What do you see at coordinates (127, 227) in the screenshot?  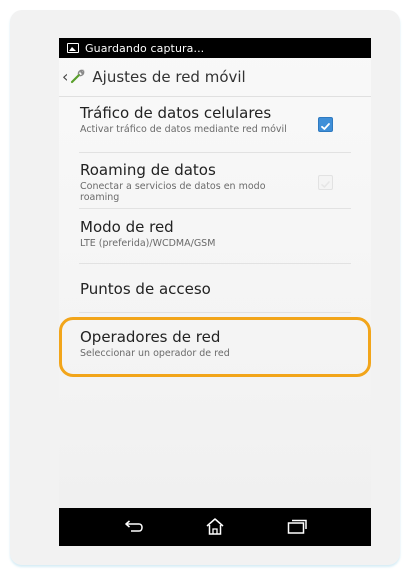 I see `setting-title: Modo de red` at bounding box center [127, 227].